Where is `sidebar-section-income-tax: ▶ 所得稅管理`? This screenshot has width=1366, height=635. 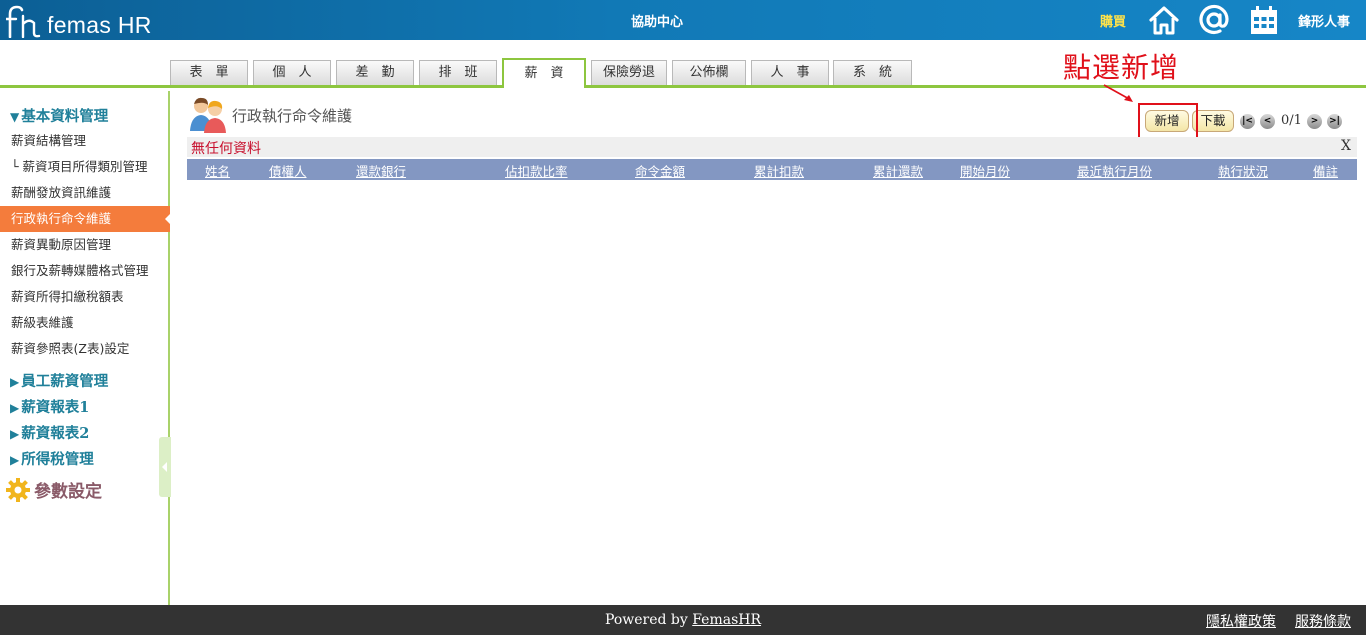
sidebar-section-income-tax: ▶ 所得稅管理 is located at coordinates (52, 458).